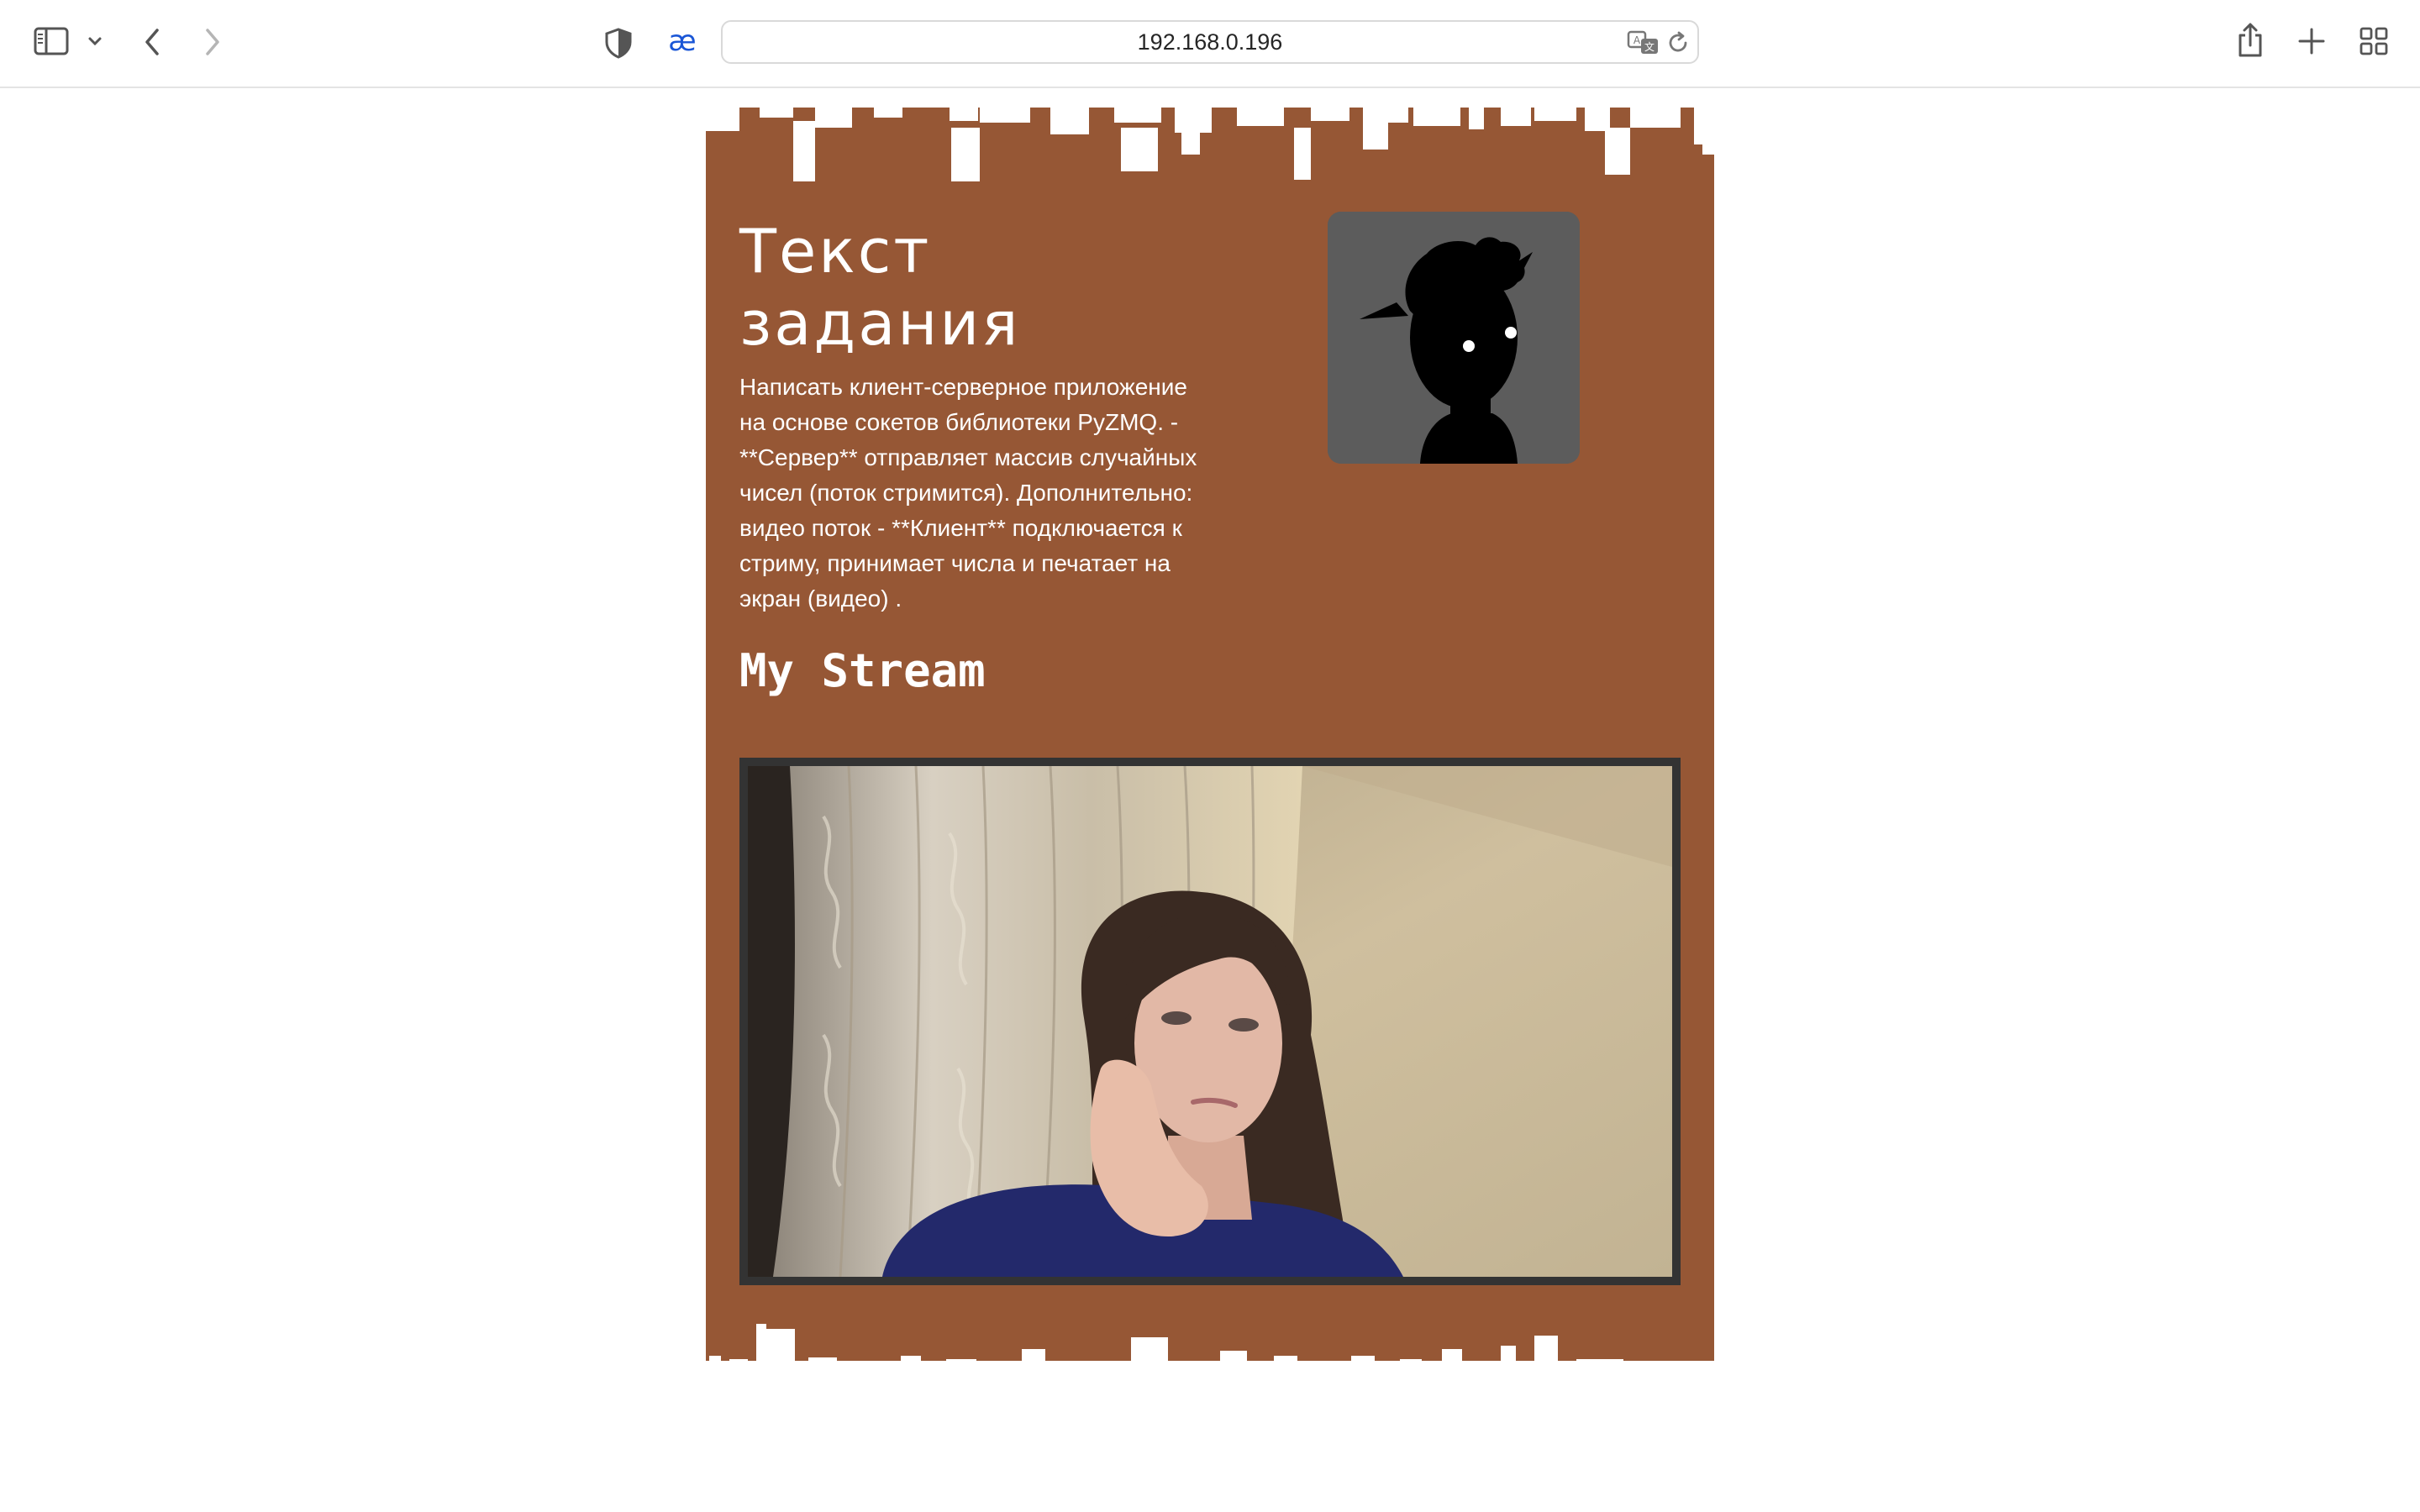  I want to click on chevron-right-icon, so click(212, 42).